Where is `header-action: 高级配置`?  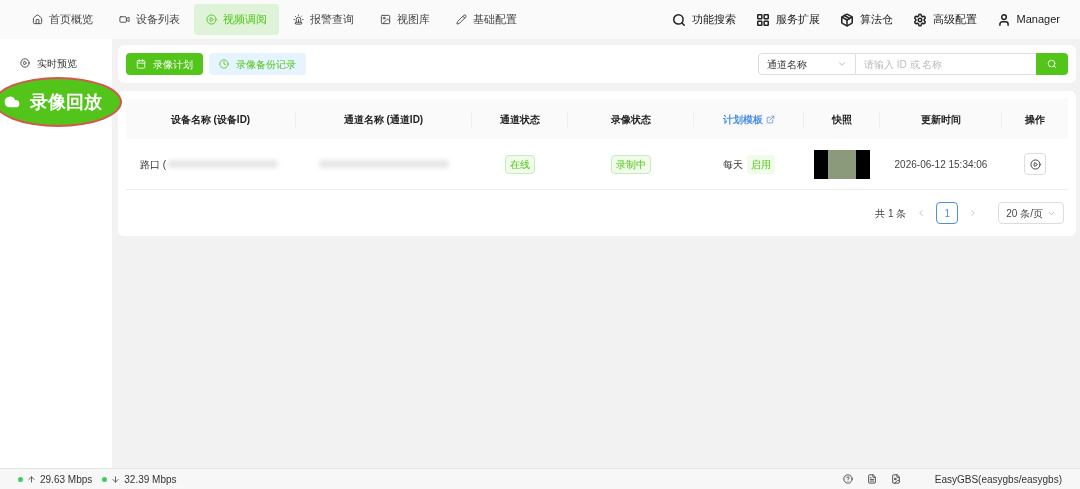 header-action: 高级配置 is located at coordinates (944, 19).